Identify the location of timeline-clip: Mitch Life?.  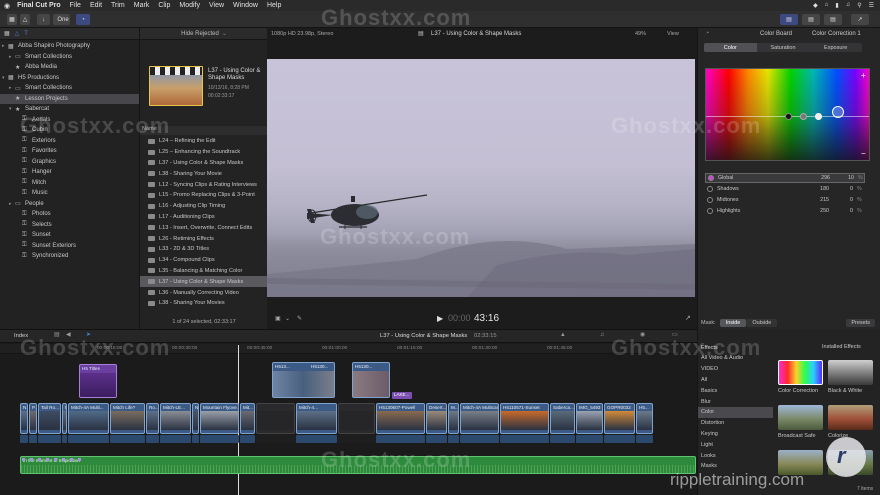
(127, 418).